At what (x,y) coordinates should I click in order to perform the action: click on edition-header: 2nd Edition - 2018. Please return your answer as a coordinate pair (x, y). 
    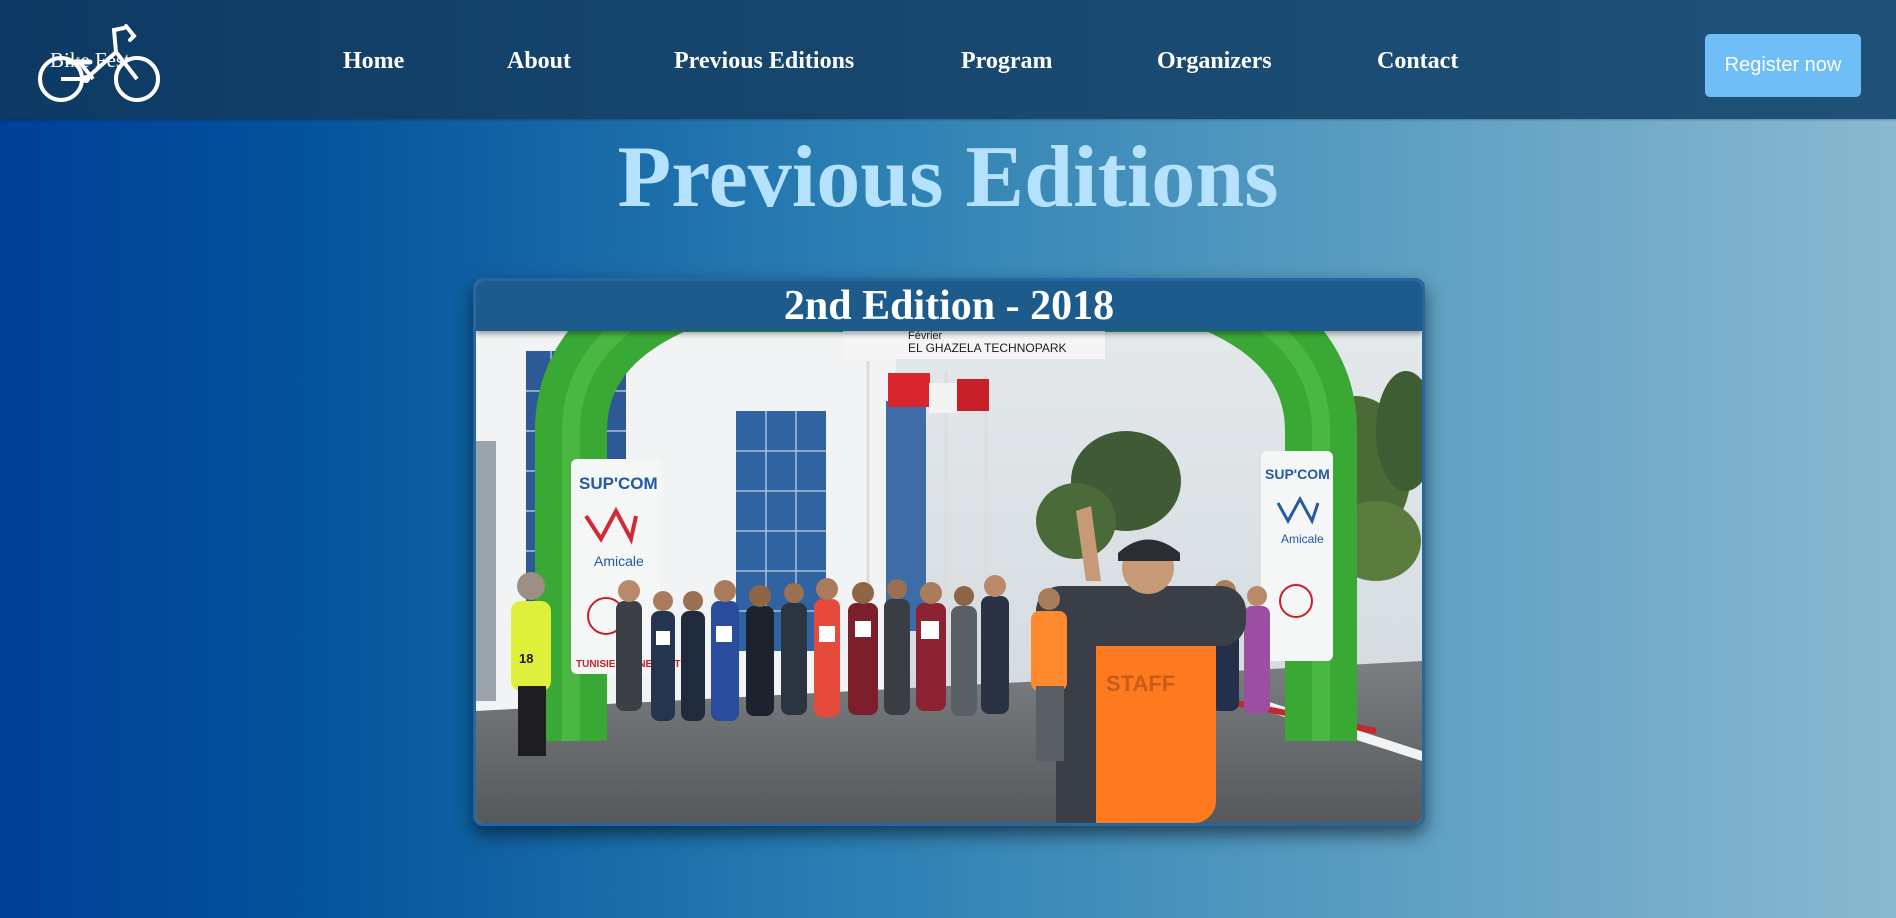
    Looking at the image, I should click on (949, 306).